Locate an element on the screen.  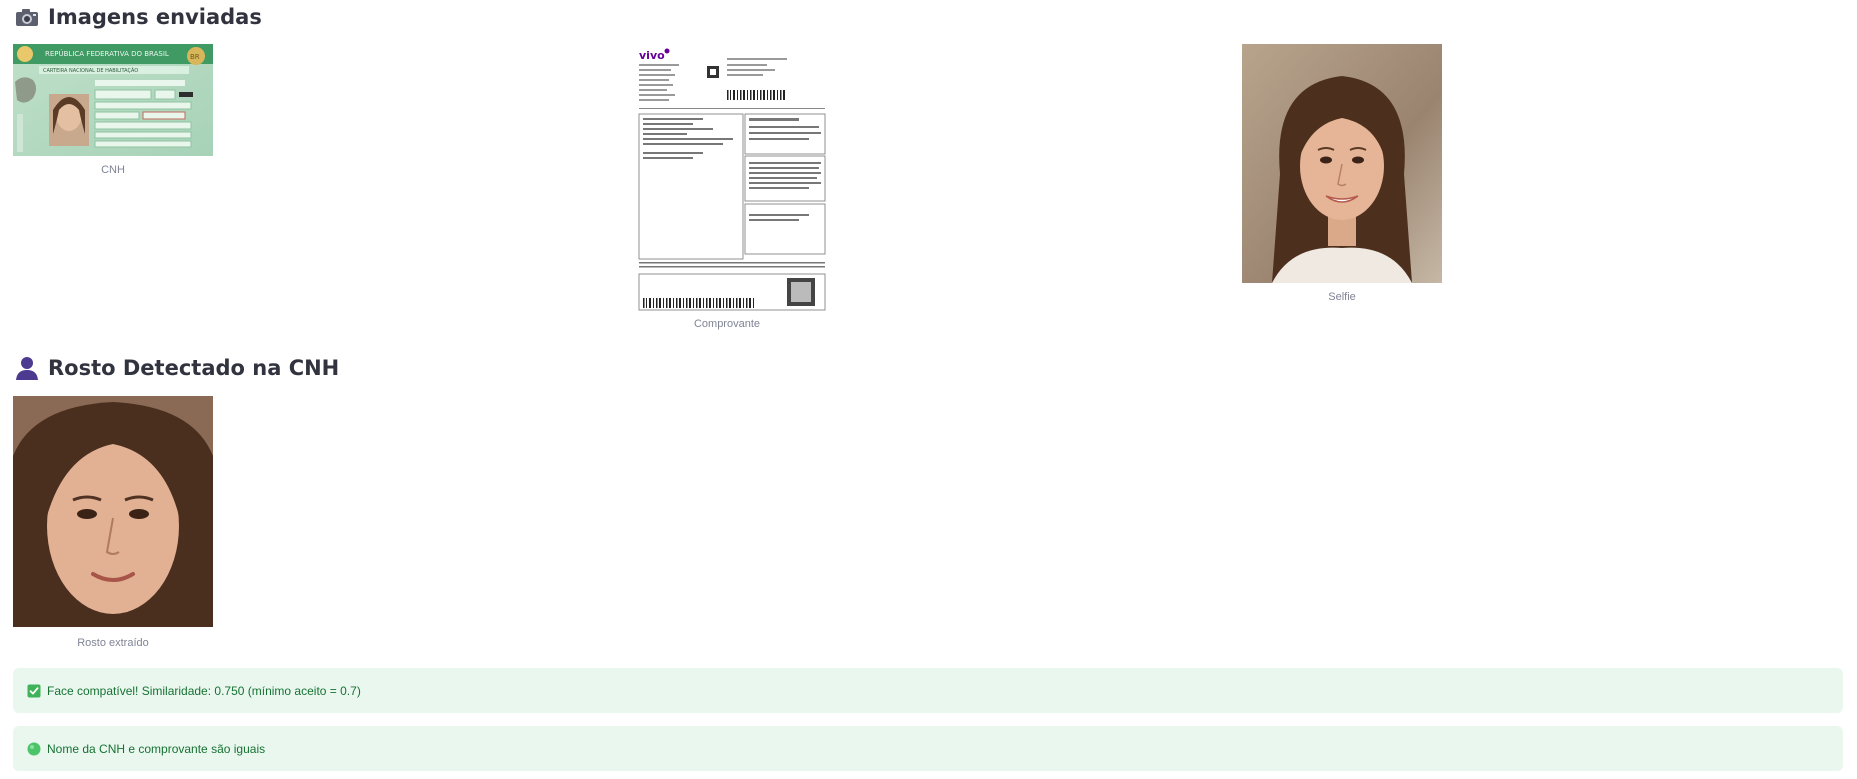
extracted-face-caption: Rosto extraído is located at coordinates (113, 643).